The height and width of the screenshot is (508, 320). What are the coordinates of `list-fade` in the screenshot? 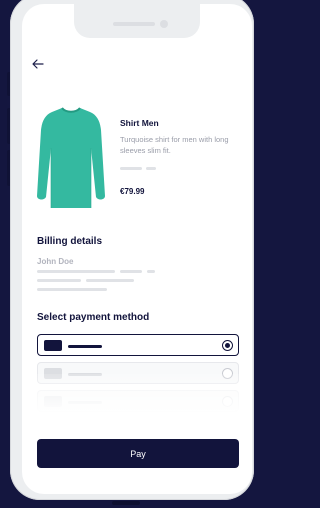 It's located at (137, 394).